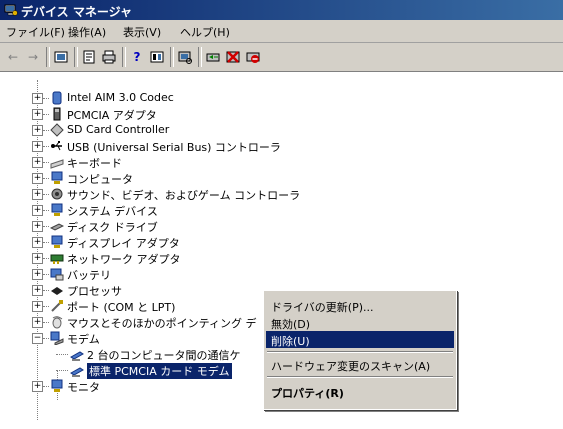  I want to click on pcmcia-icon, so click(57, 114).